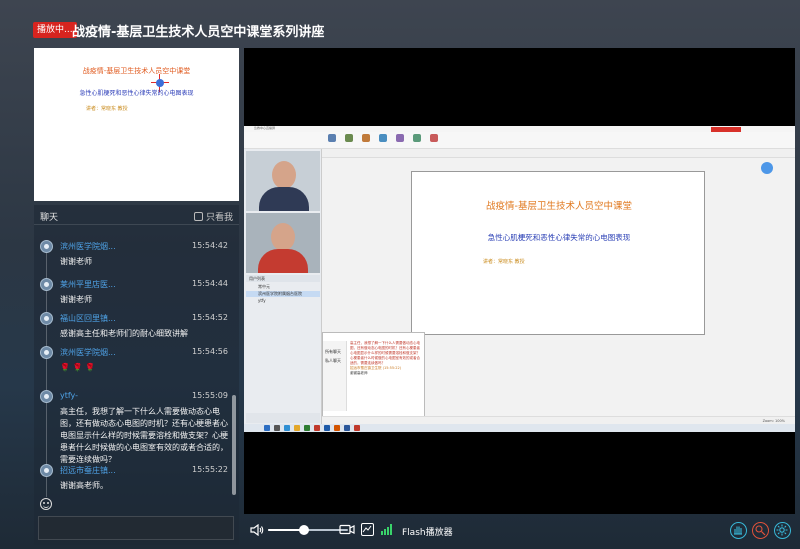 Image resolution: width=800 pixels, height=549 pixels. What do you see at coordinates (386, 529) in the screenshot?
I see `network-signal-icon` at bounding box center [386, 529].